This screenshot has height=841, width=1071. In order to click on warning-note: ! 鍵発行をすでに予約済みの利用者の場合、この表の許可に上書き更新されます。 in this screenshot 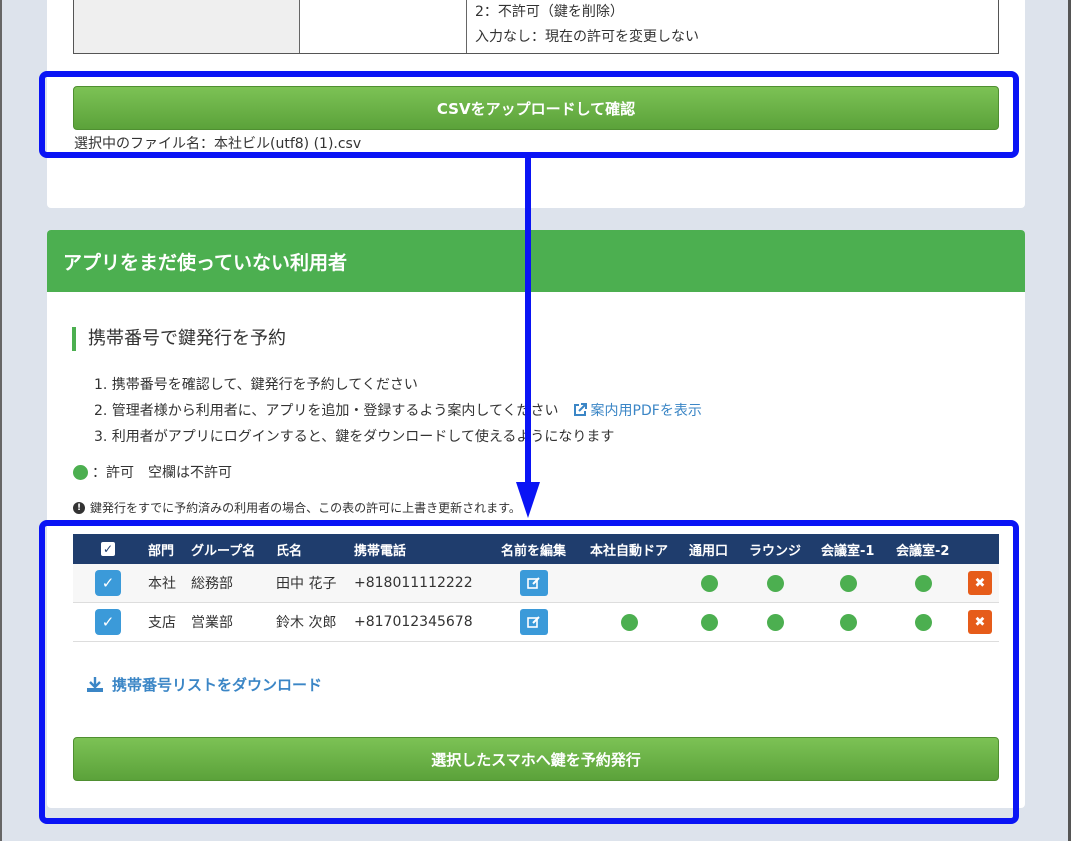, I will do `click(297, 507)`.